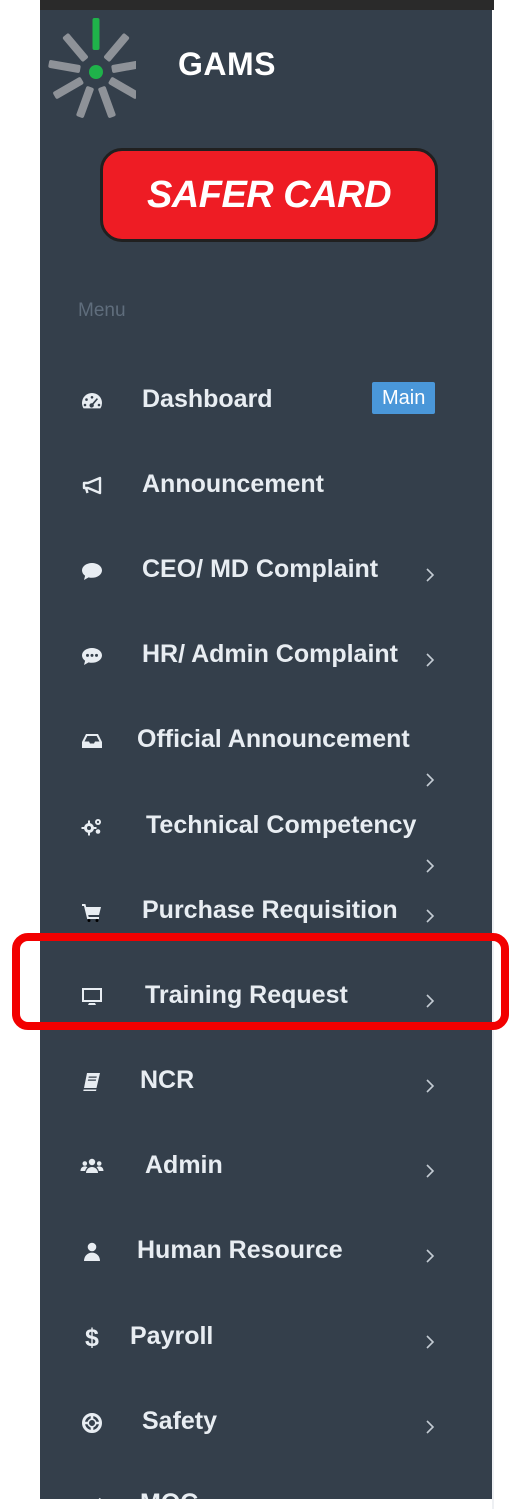 The image size is (517, 1509). Describe the element at coordinates (267, 5) in the screenshot. I see `window-top-strip` at that location.